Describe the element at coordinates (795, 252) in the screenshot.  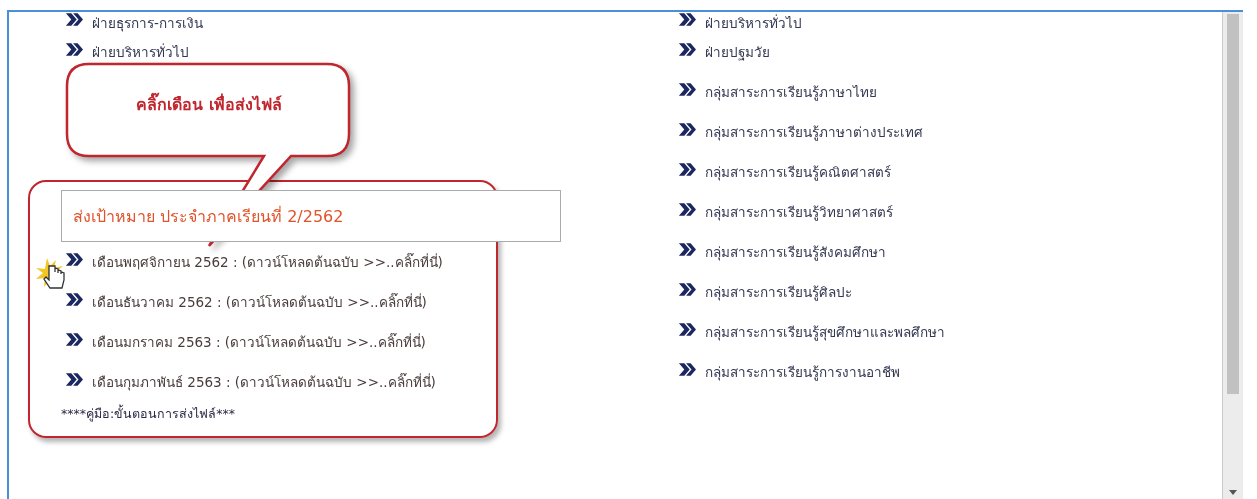
I see `department-link: กลุ่มสาระการเรียนรู้สังคมศึกษา` at that location.